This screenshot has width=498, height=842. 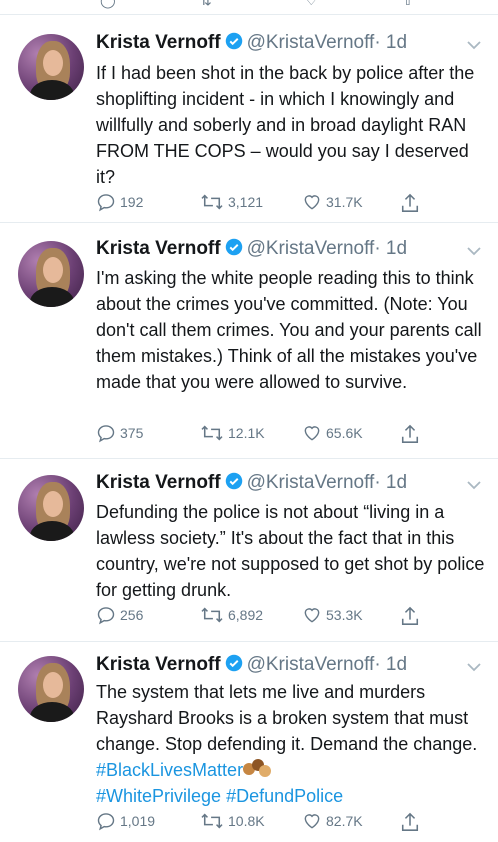 I want to click on retweet-button: 12.1K, so click(x=232, y=433).